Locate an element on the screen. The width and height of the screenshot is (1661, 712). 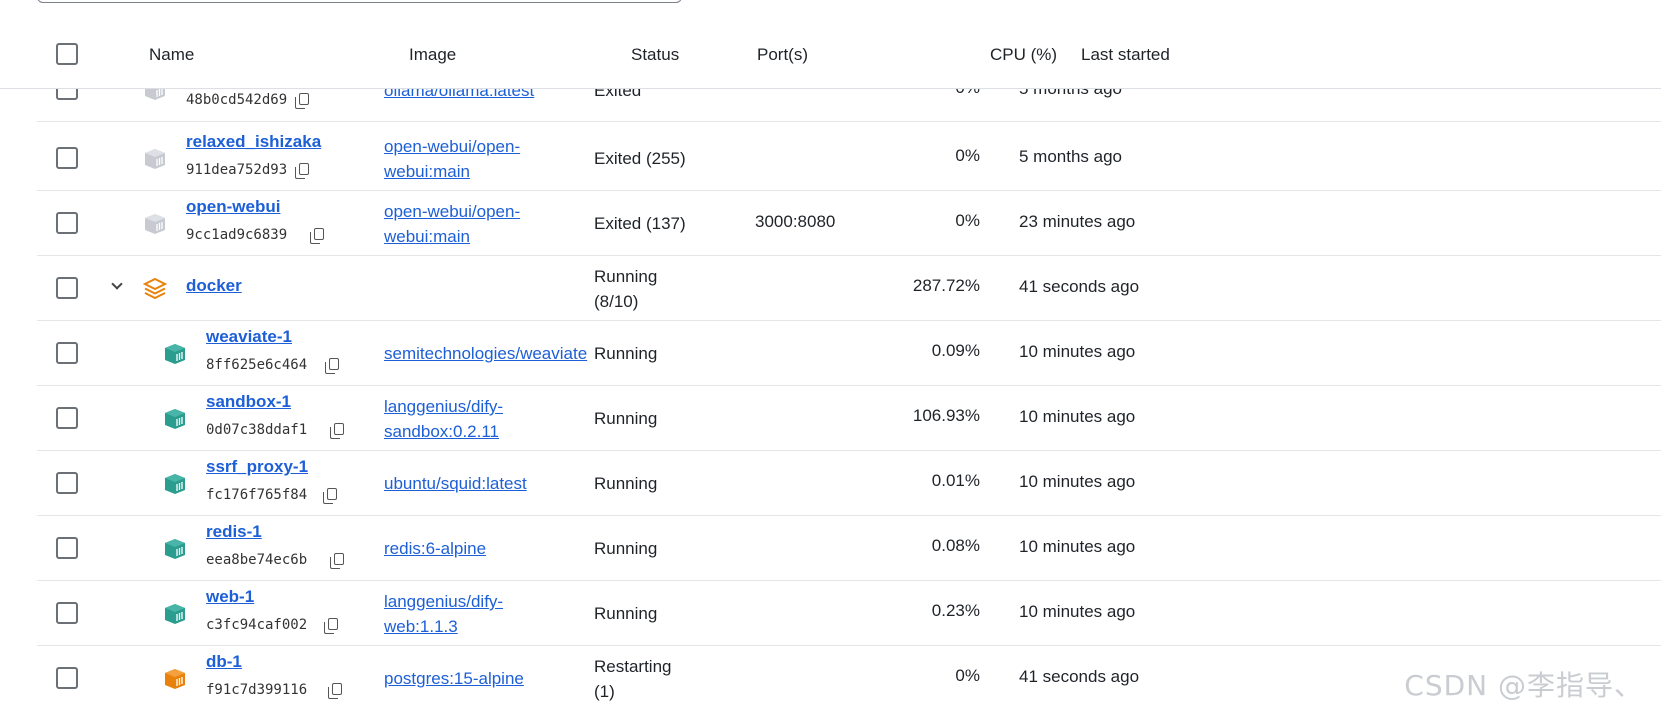
container-restarting-icon is located at coordinates (175, 679).